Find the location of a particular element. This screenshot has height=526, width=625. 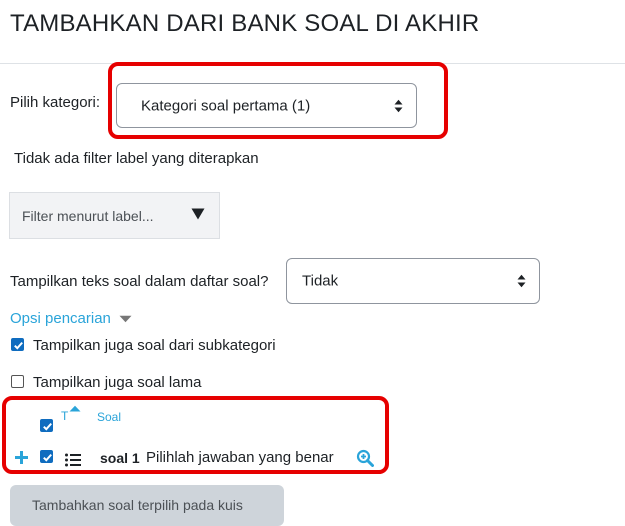

question-list-highlight-box is located at coordinates (195, 435).